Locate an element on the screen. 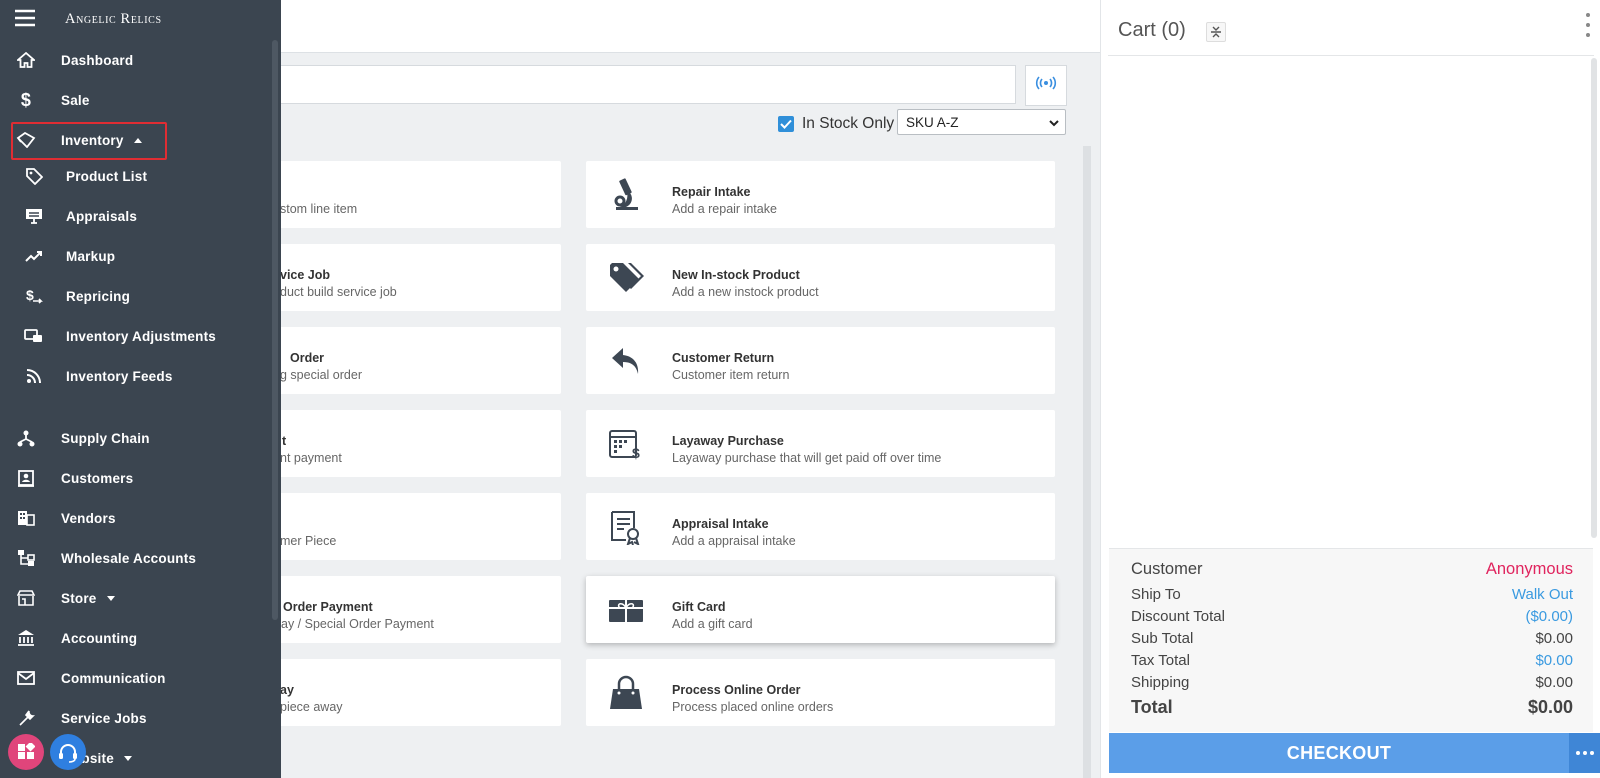 This screenshot has width=1600, height=778. sidebar-subitem-inventory-adjustments: Inventory Adjustments is located at coordinates (135, 336).